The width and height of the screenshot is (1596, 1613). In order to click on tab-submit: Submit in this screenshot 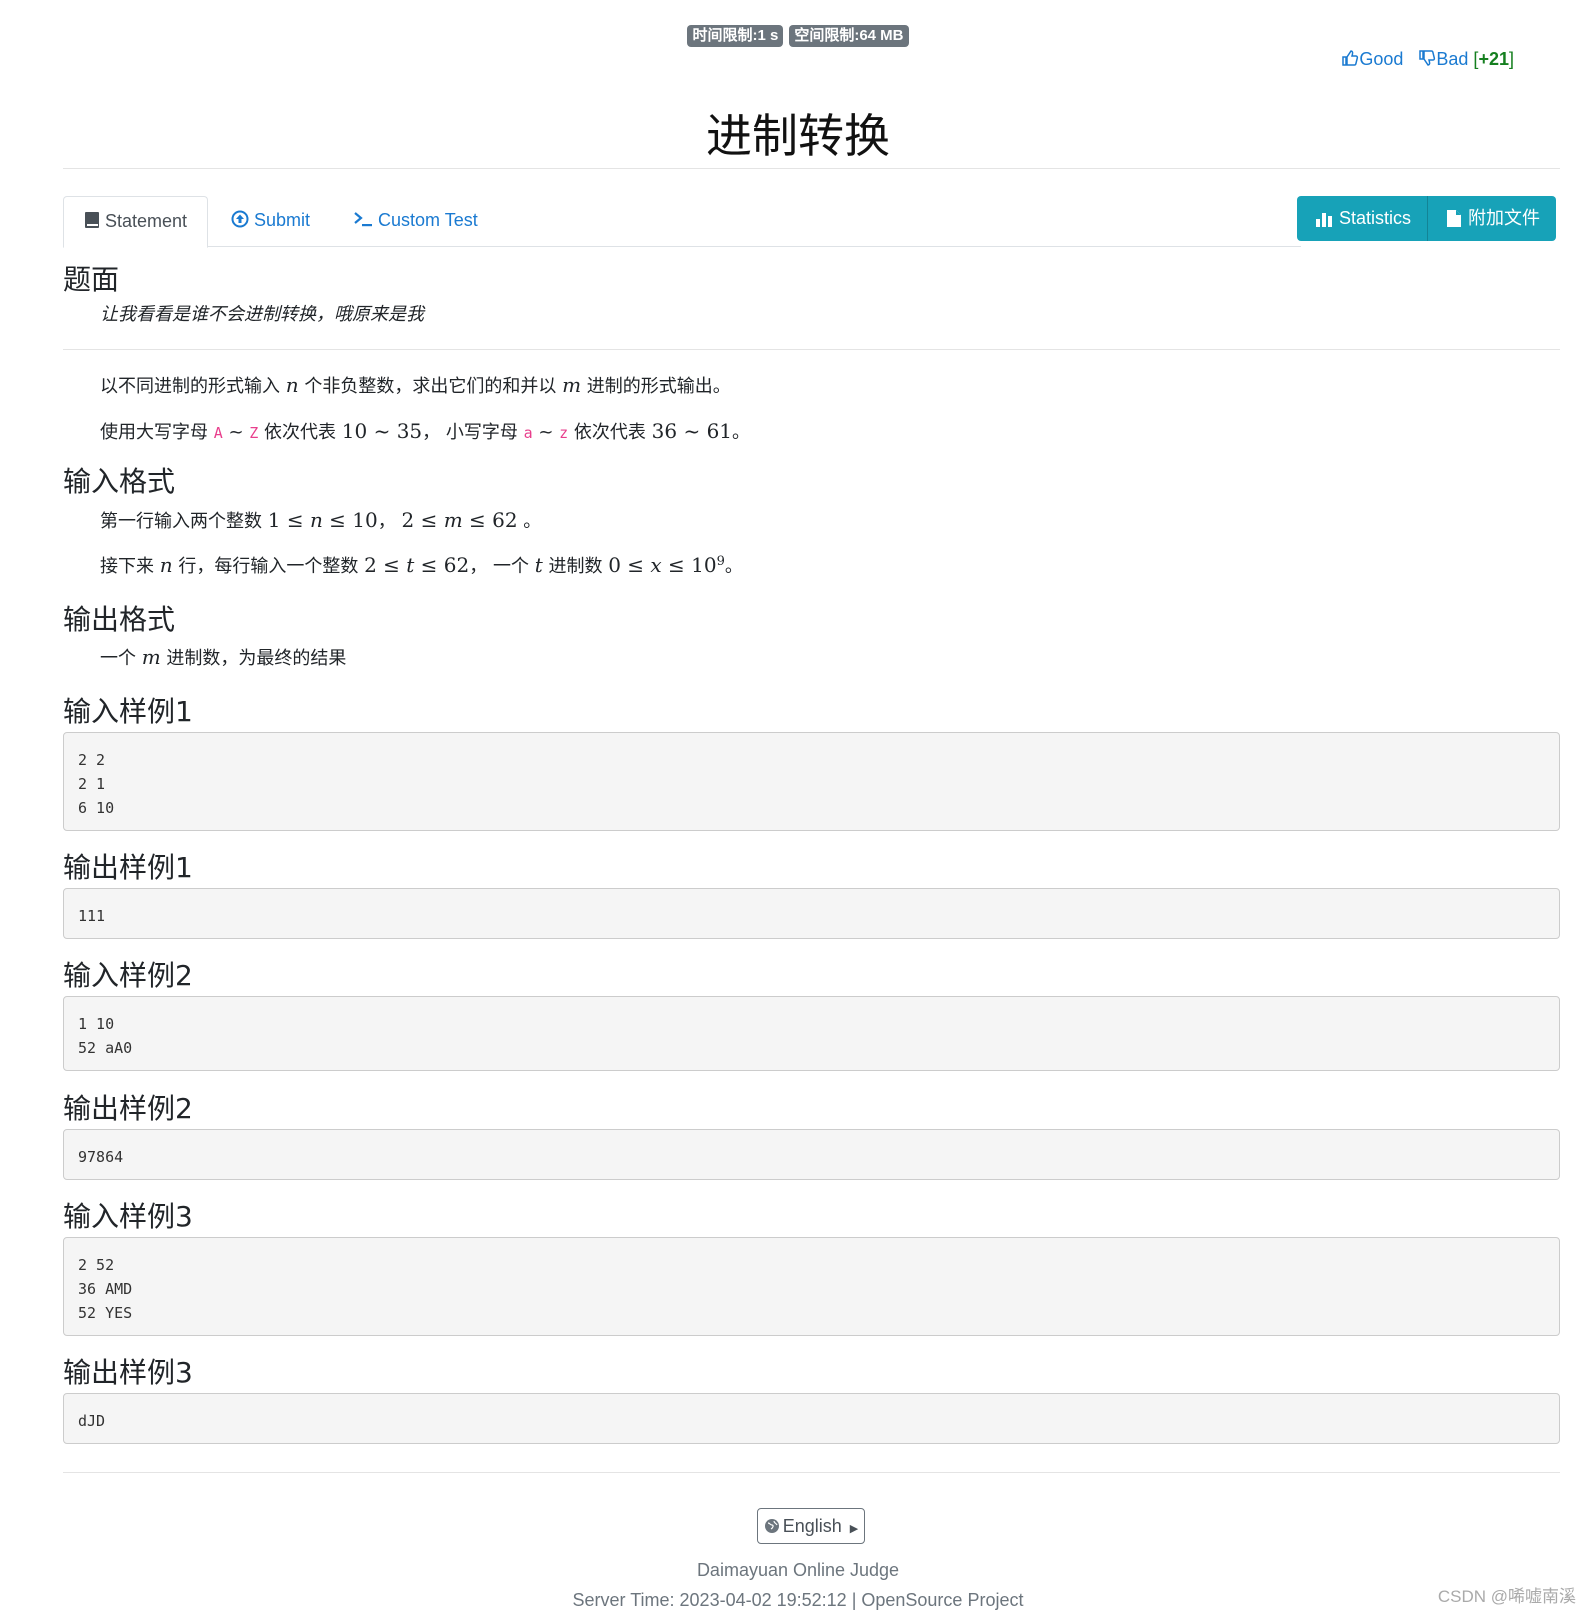, I will do `click(270, 221)`.